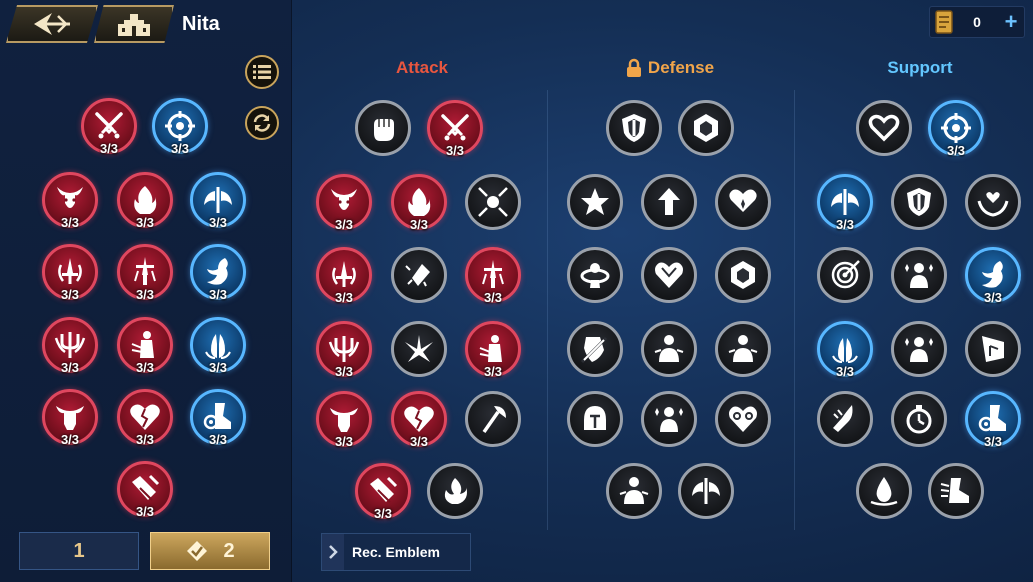 The height and width of the screenshot is (582, 1033). I want to click on chevron-right-icon, so click(333, 552).